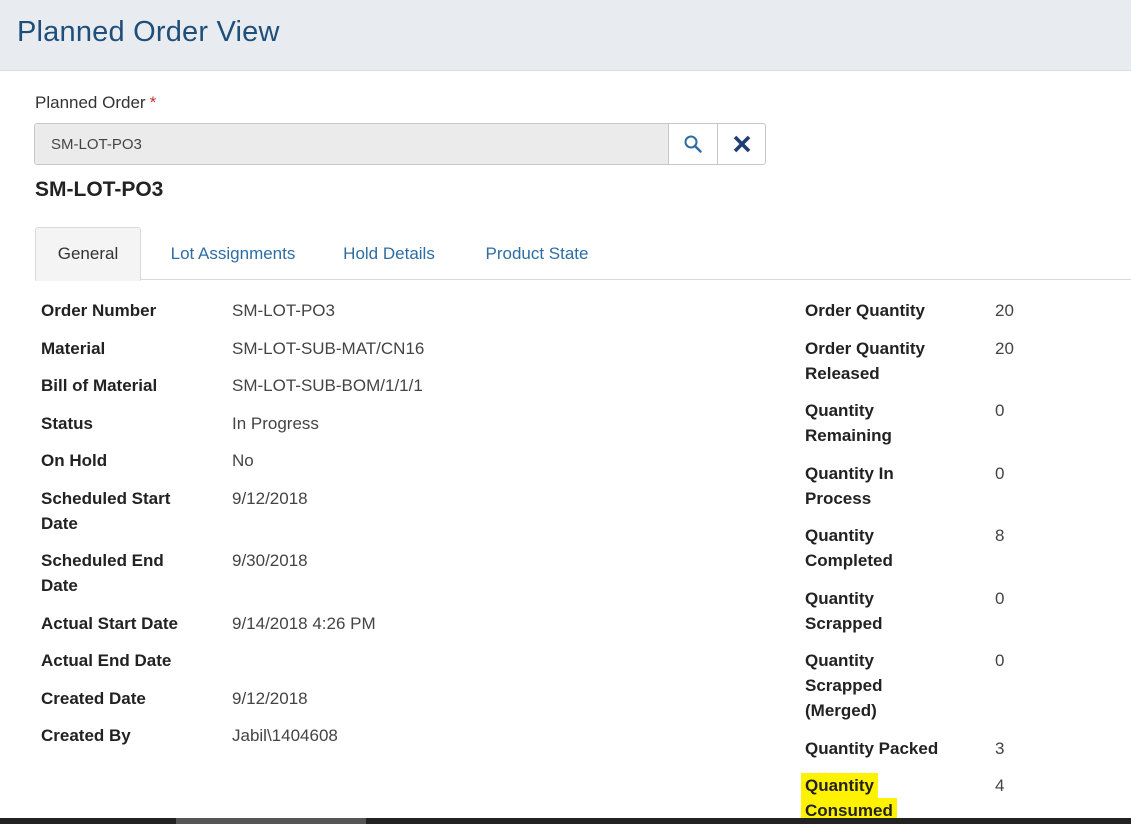 Image resolution: width=1131 pixels, height=824 pixels. I want to click on quantity-in-process-label-line: Process, so click(838, 498).